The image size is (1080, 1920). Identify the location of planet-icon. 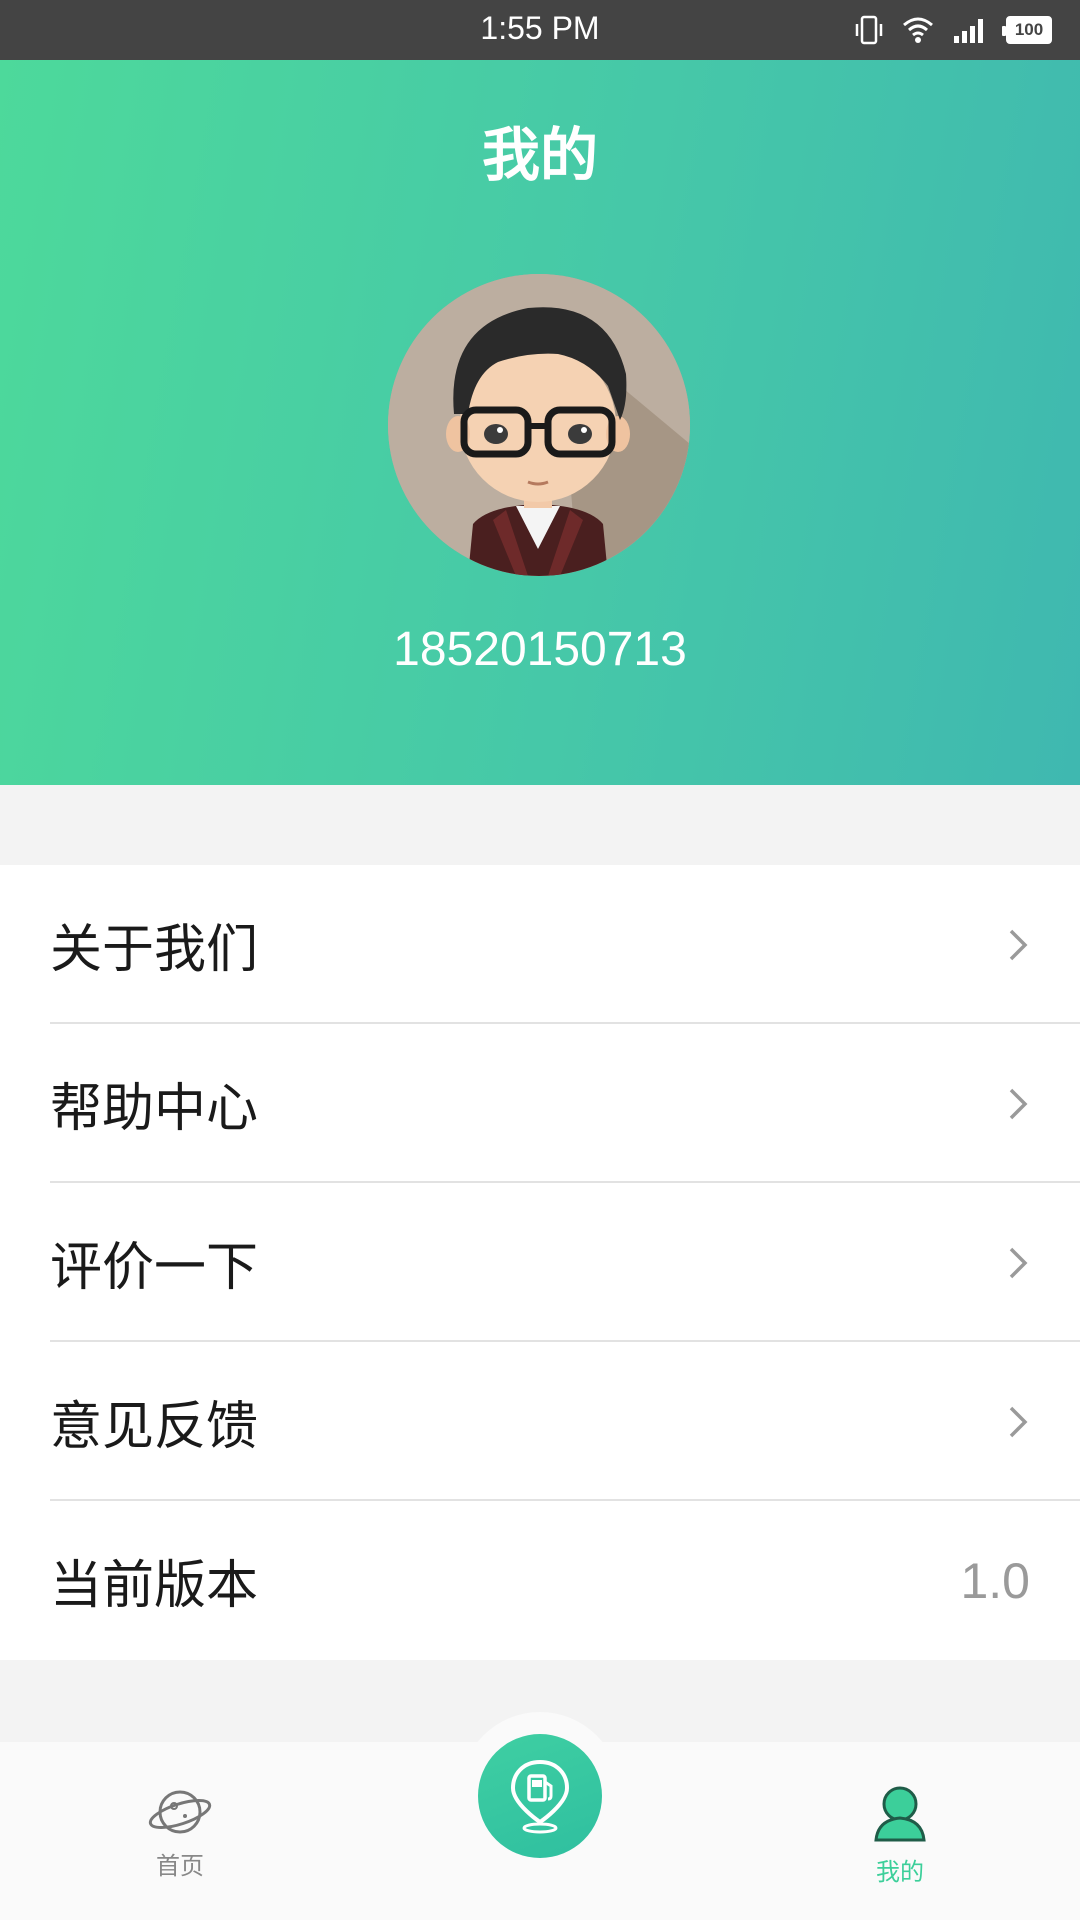
(180, 1812).